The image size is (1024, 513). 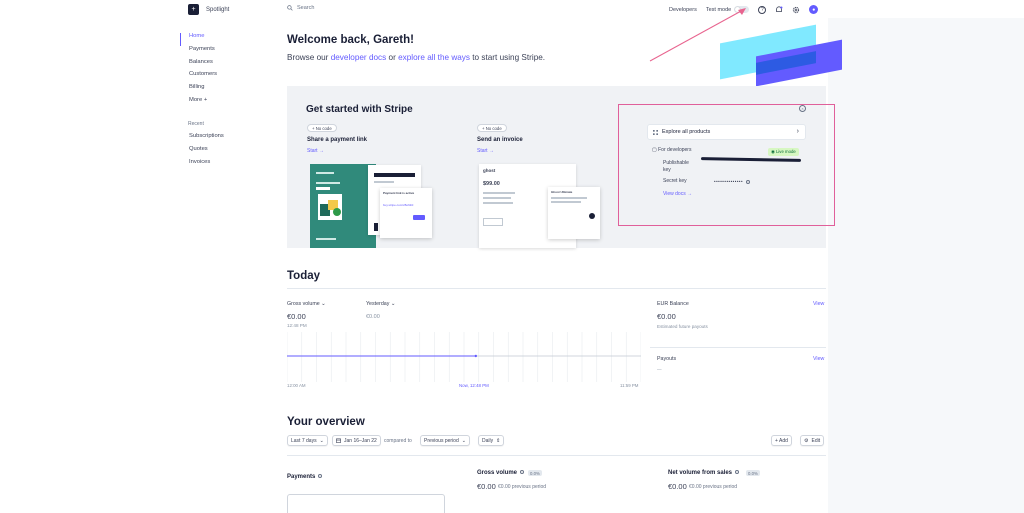 What do you see at coordinates (726, 165) in the screenshot?
I see `developer-panel-highlight` at bounding box center [726, 165].